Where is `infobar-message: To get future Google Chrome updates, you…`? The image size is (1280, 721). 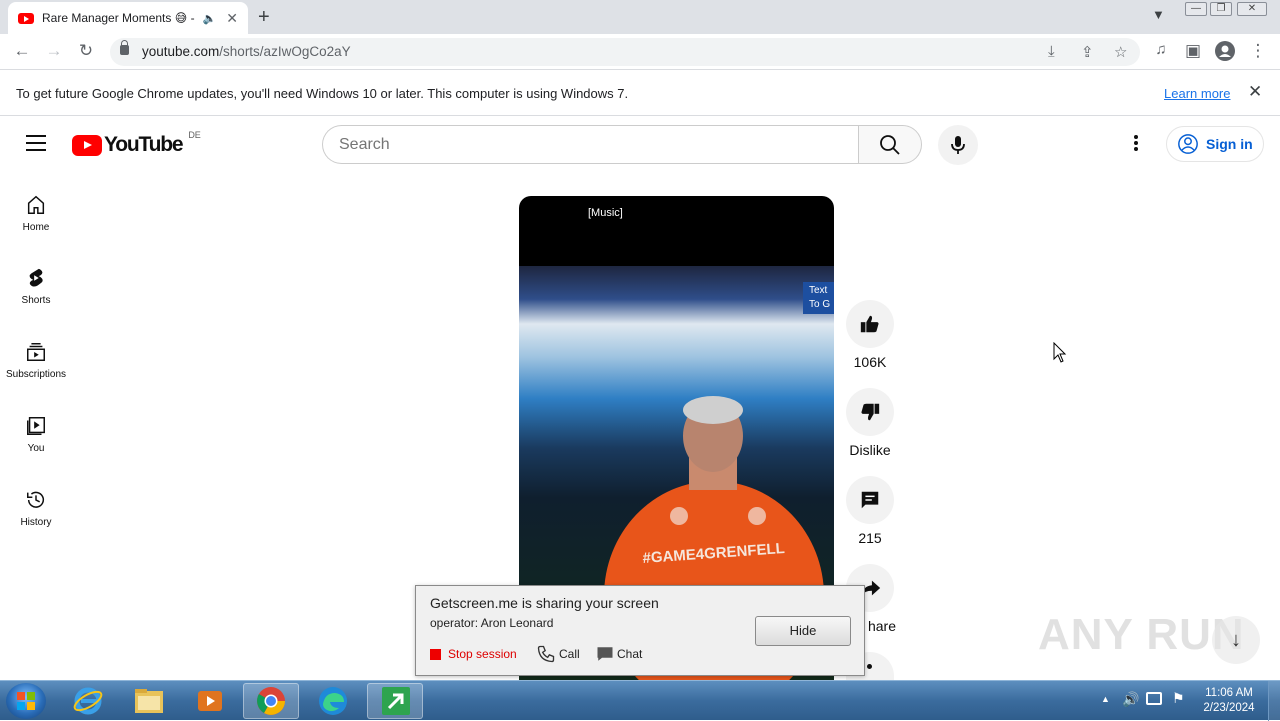 infobar-message: To get future Google Chrome updates, you… is located at coordinates (322, 93).